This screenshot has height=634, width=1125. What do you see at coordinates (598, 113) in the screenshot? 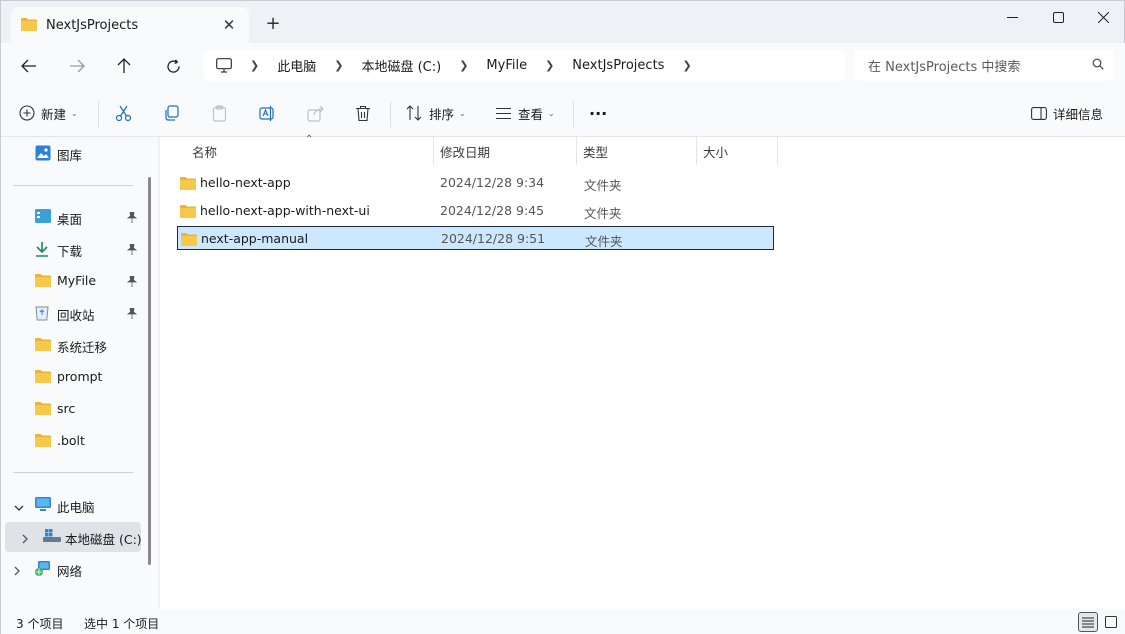
I see `more-options-button: ···` at bounding box center [598, 113].